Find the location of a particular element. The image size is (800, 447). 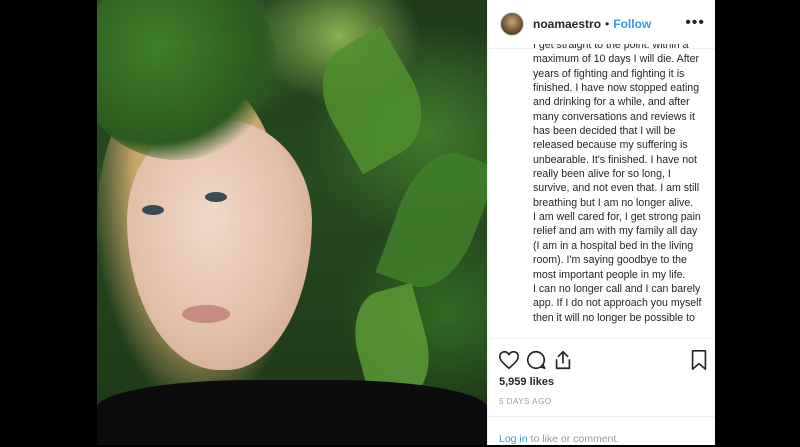

heart-icon is located at coordinates (509, 360).